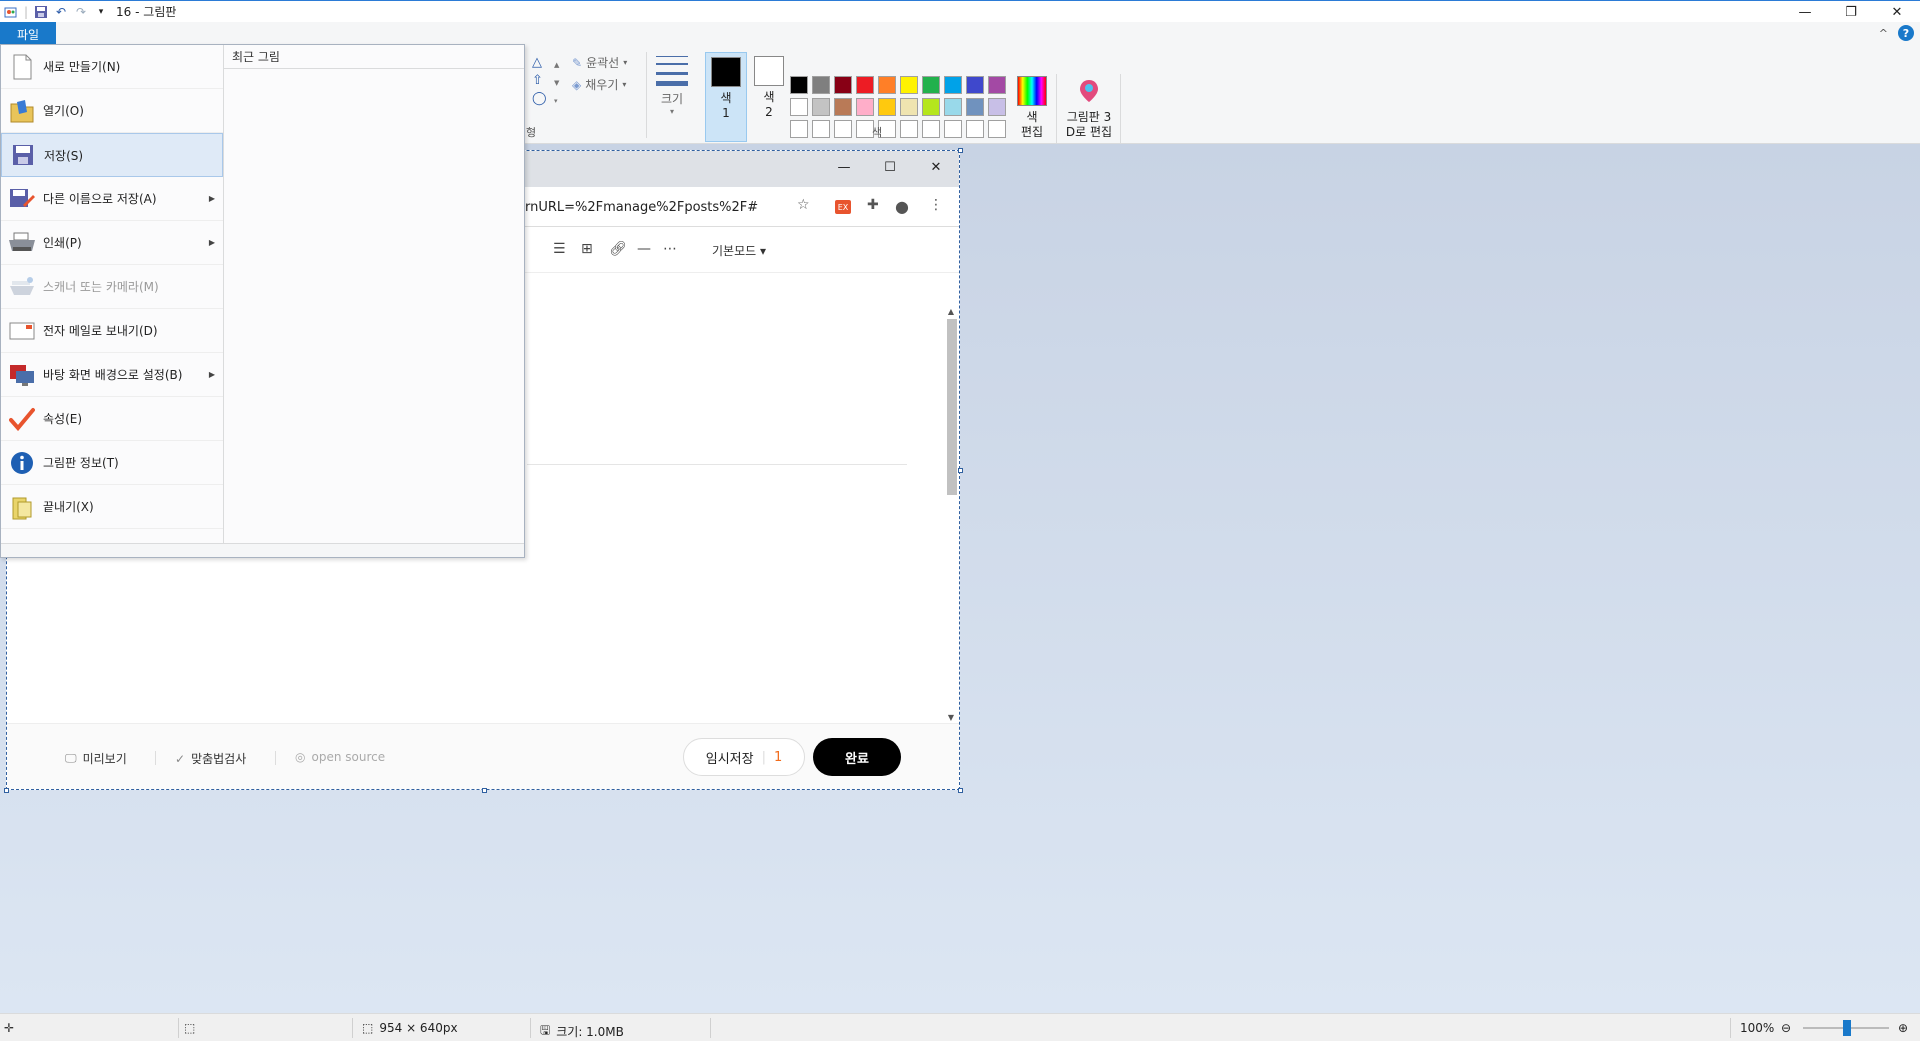  What do you see at coordinates (539, 81) in the screenshot?
I see `arrow-shape-icon: ⇧` at bounding box center [539, 81].